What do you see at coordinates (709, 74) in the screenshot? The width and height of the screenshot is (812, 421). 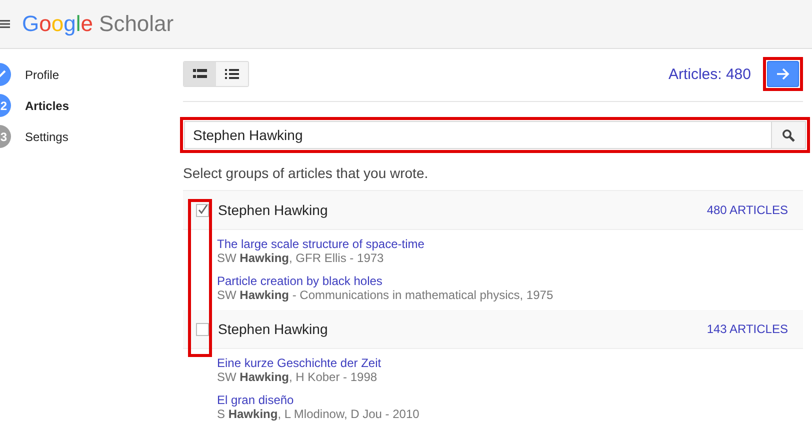 I see `article-count: Articles: 480` at bounding box center [709, 74].